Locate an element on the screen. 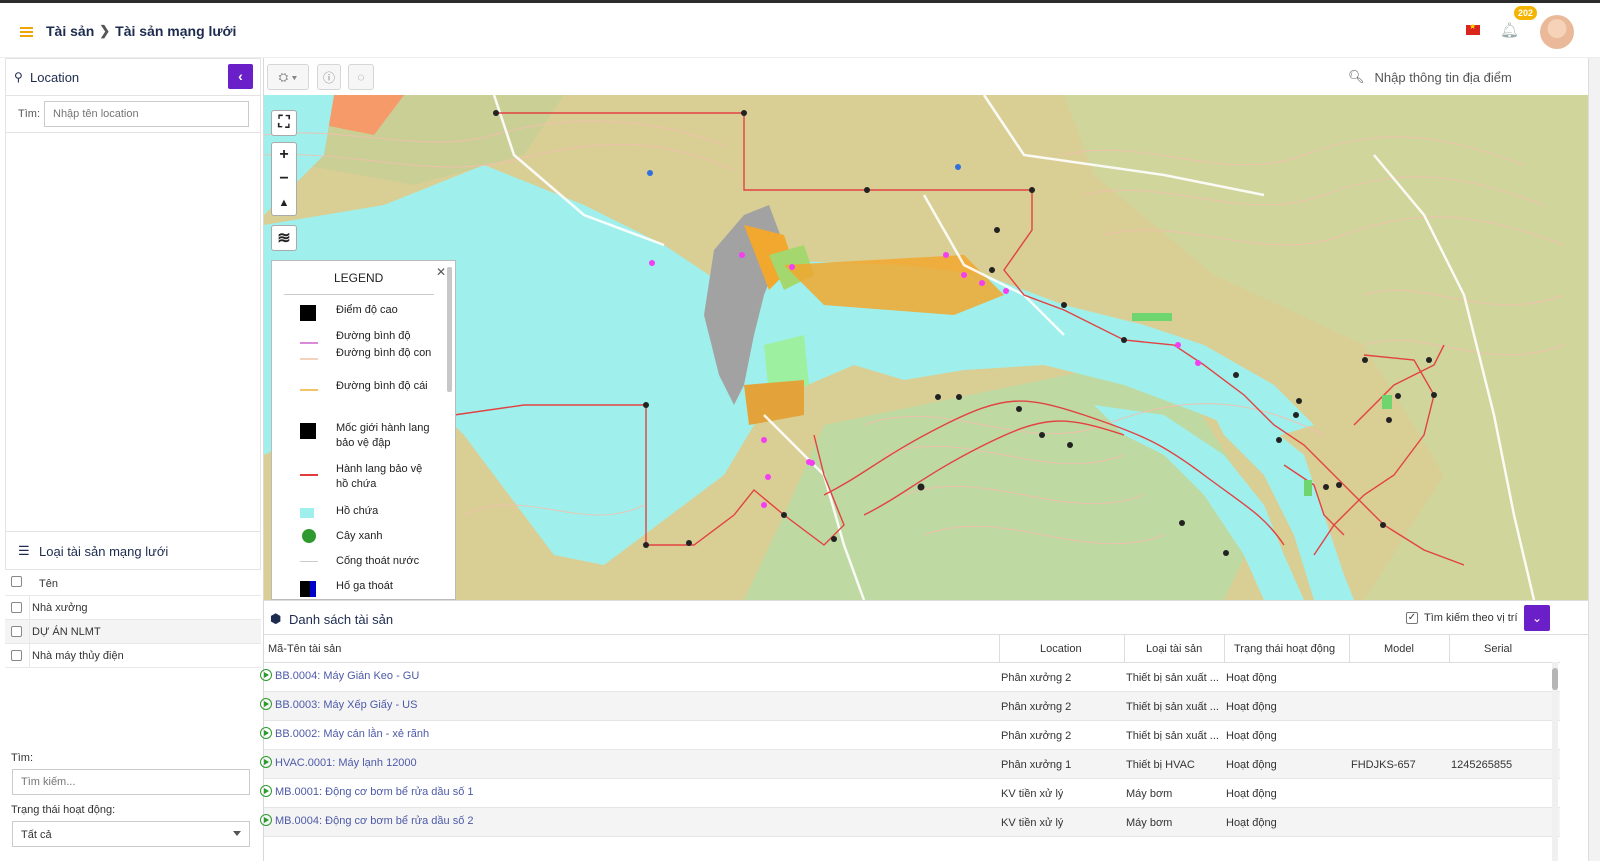 Image resolution: width=1600 pixels, height=861 pixels. asset-location: KV tiền xử lý is located at coordinates (1032, 794).